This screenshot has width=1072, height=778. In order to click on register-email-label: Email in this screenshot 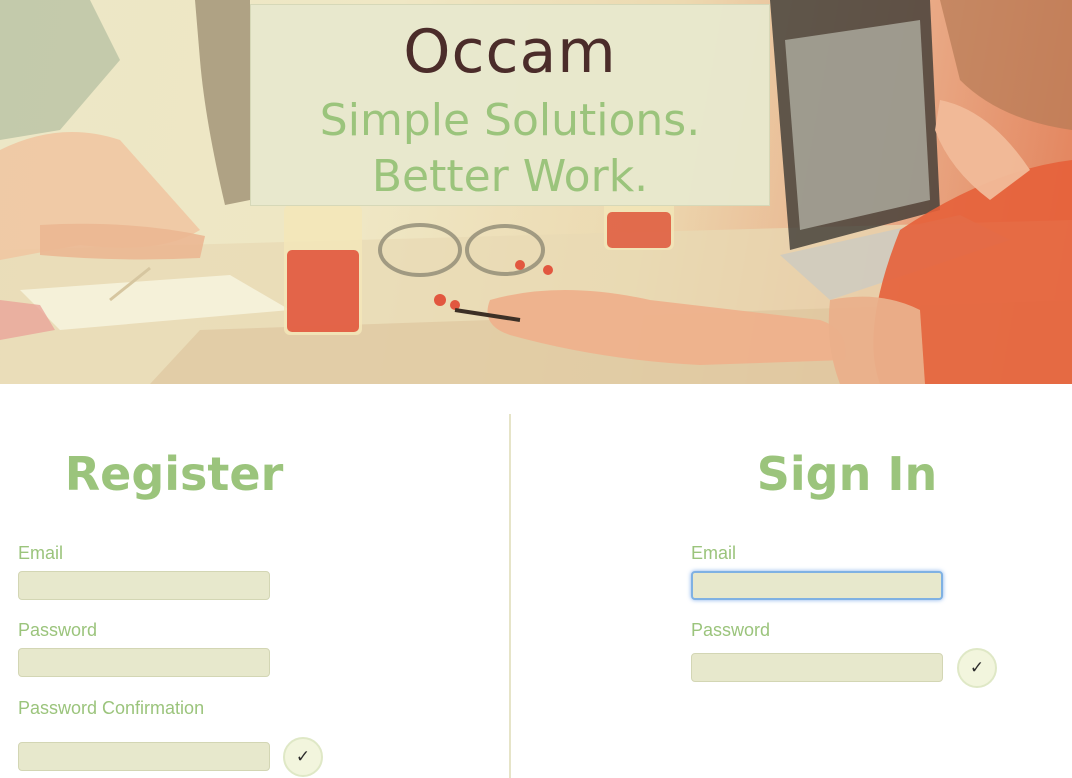, I will do `click(41, 553)`.